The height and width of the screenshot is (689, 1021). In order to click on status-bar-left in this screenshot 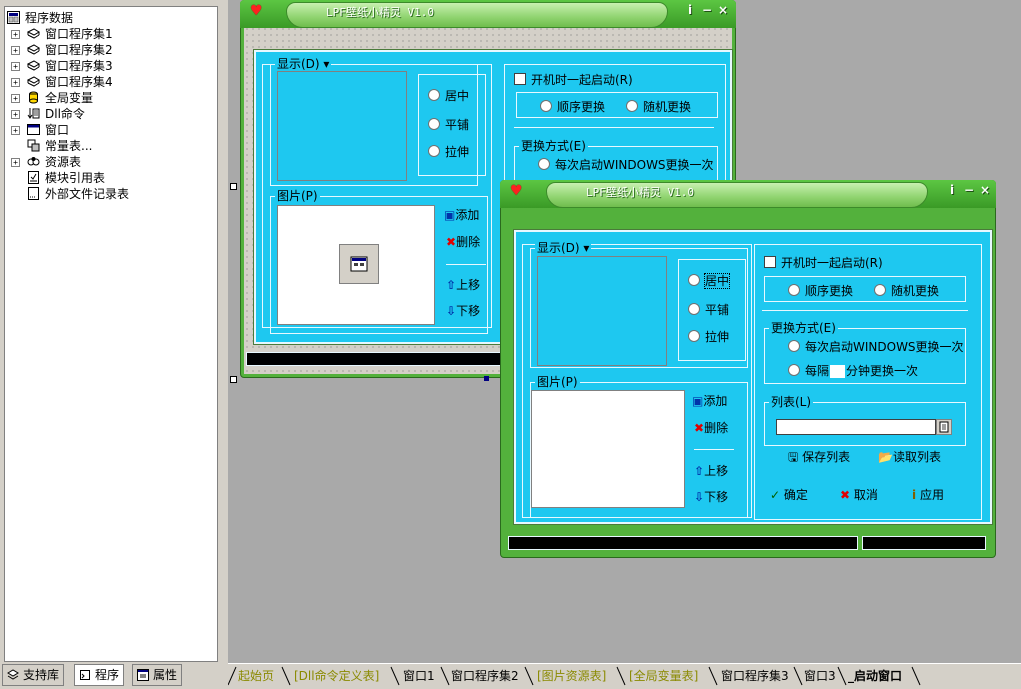, I will do `click(683, 543)`.